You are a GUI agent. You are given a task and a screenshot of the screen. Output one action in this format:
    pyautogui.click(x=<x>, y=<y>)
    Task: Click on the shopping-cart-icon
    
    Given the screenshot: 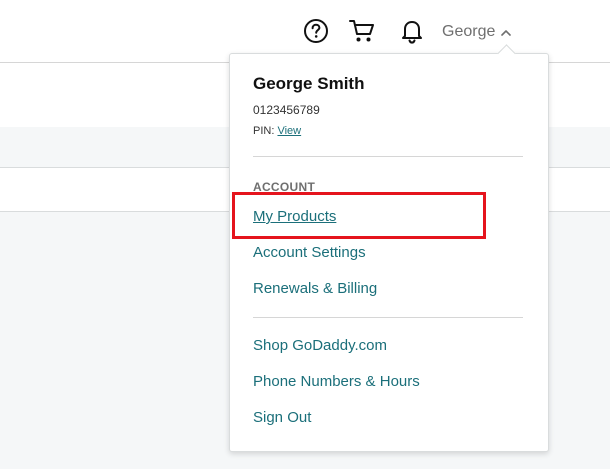 What is the action you would take?
    pyautogui.click(x=361, y=31)
    